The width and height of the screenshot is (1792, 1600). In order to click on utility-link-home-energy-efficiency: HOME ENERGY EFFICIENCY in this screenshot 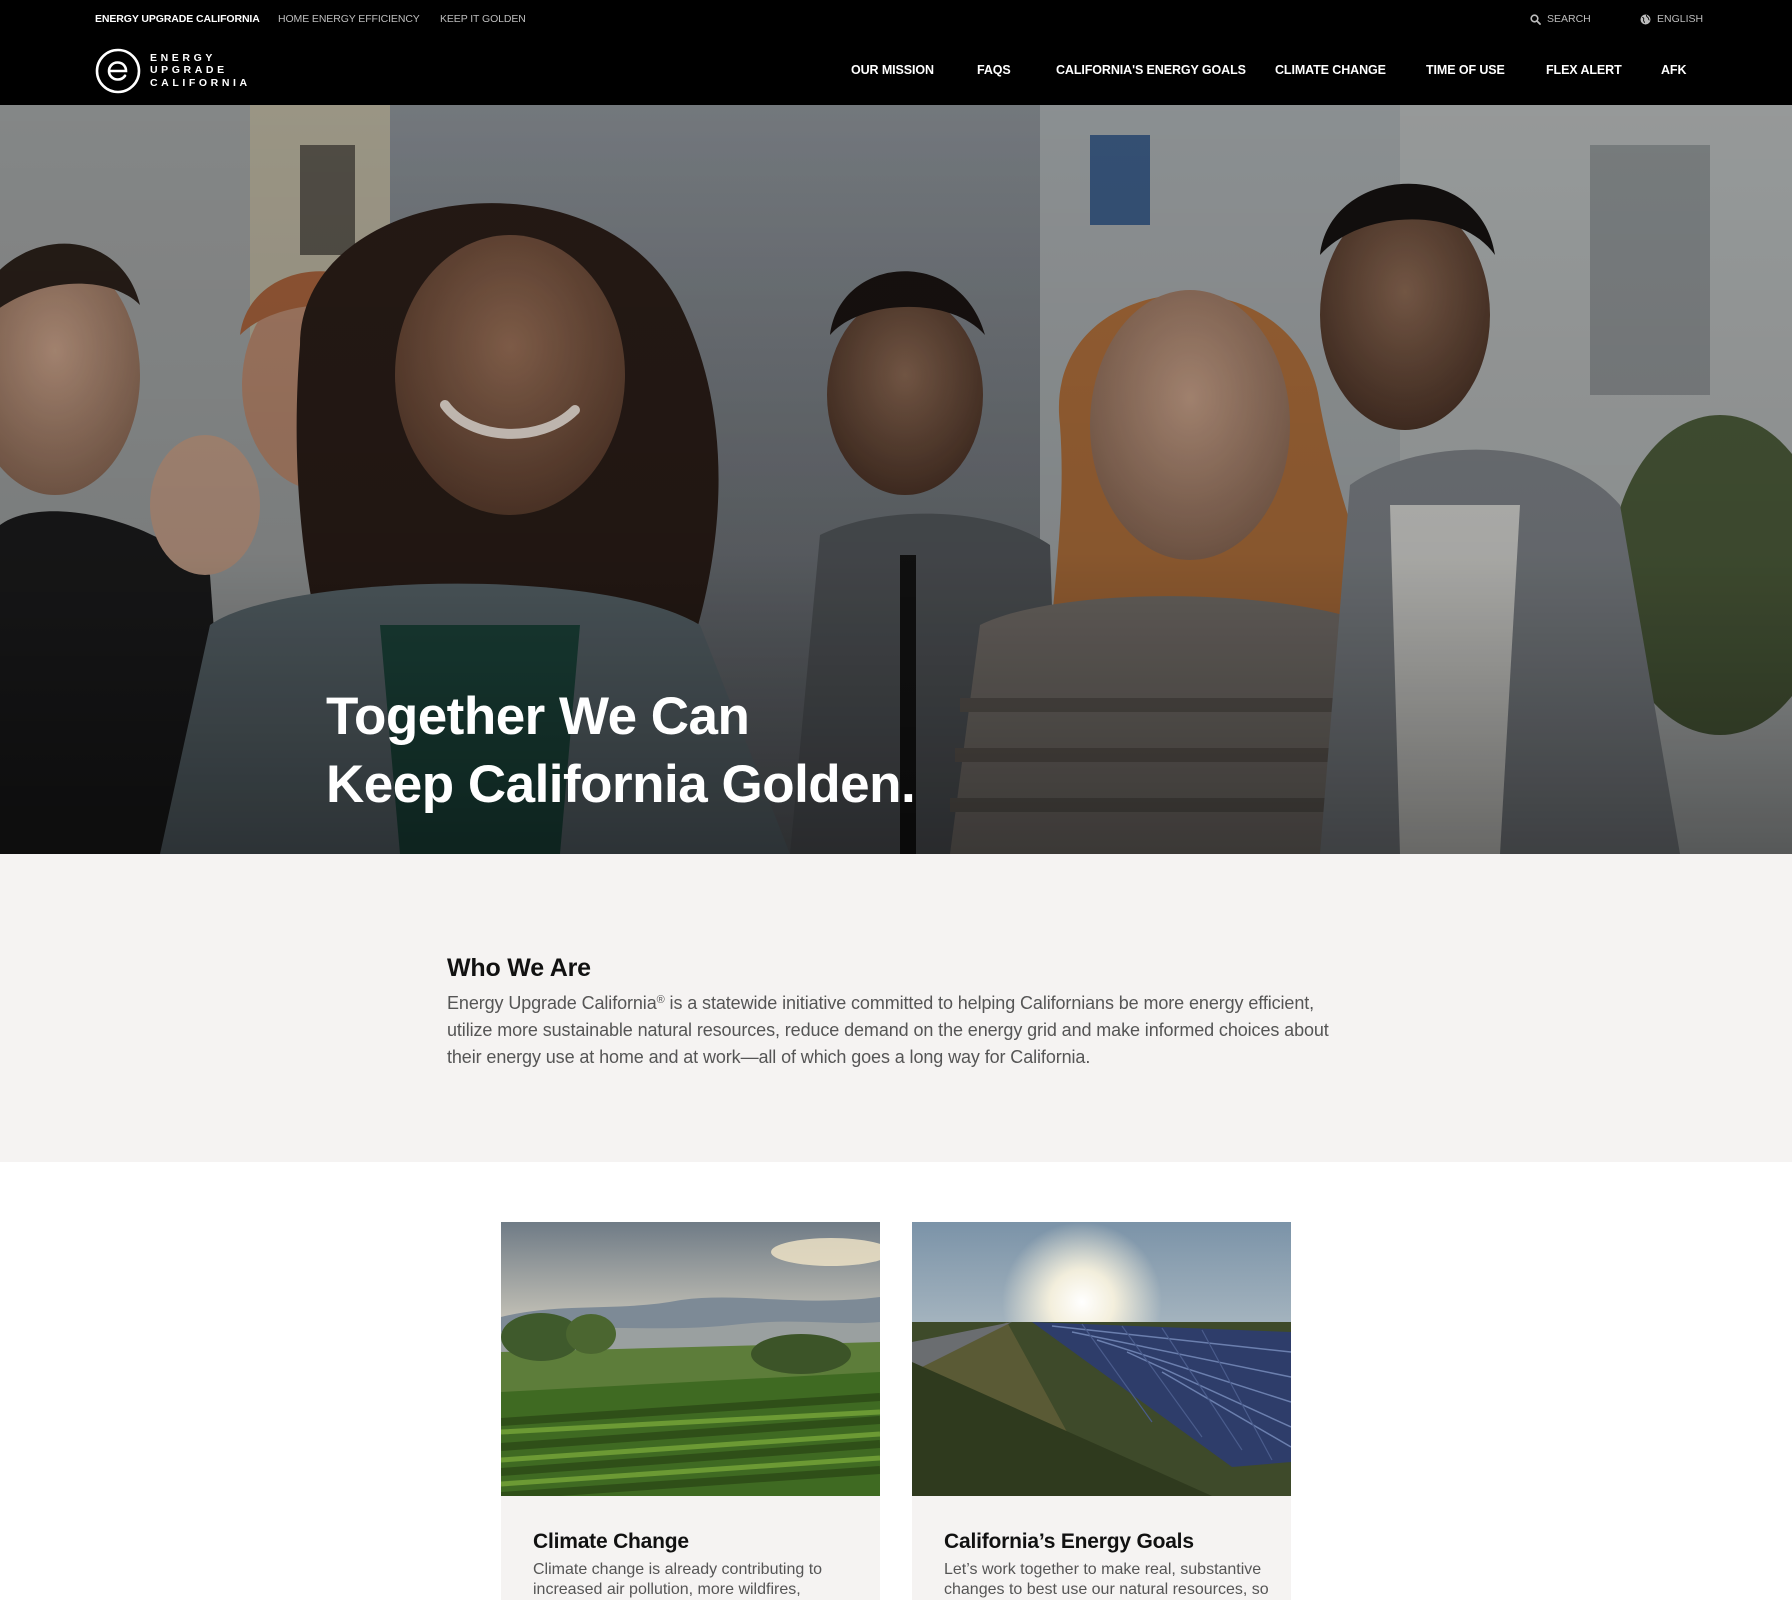, I will do `click(349, 19)`.